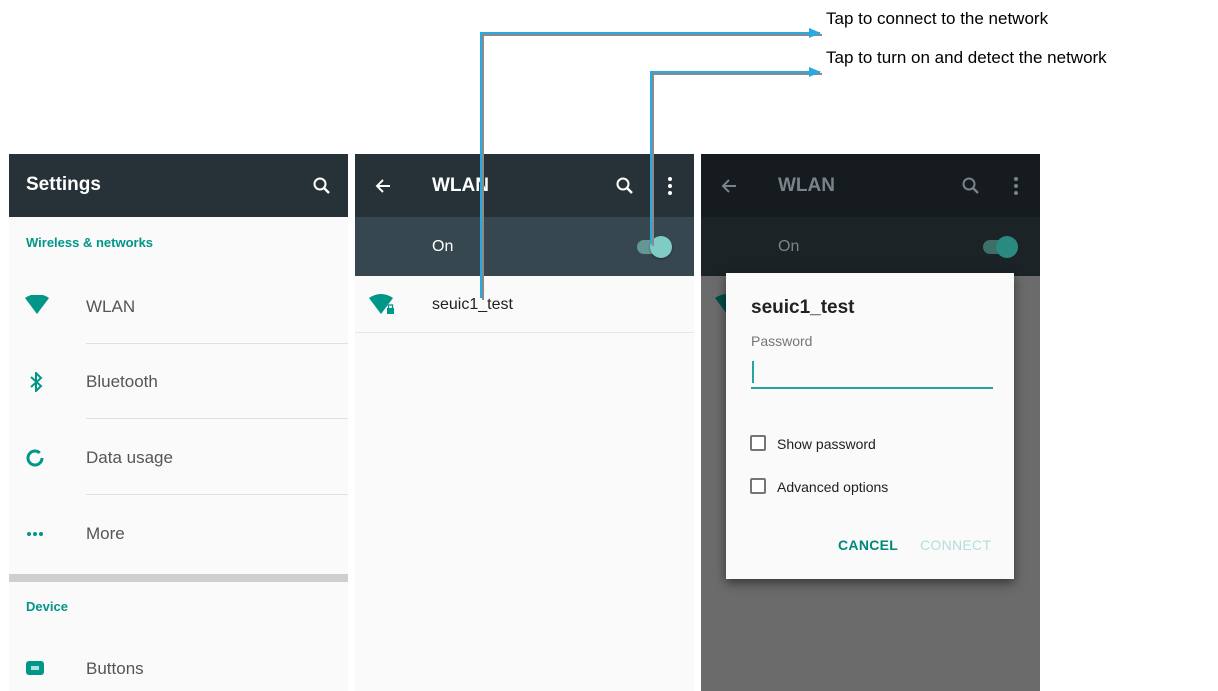 This screenshot has height=691, width=1218. Describe the element at coordinates (524, 304) in the screenshot. I see `network-list-item: seuic1_test` at that location.